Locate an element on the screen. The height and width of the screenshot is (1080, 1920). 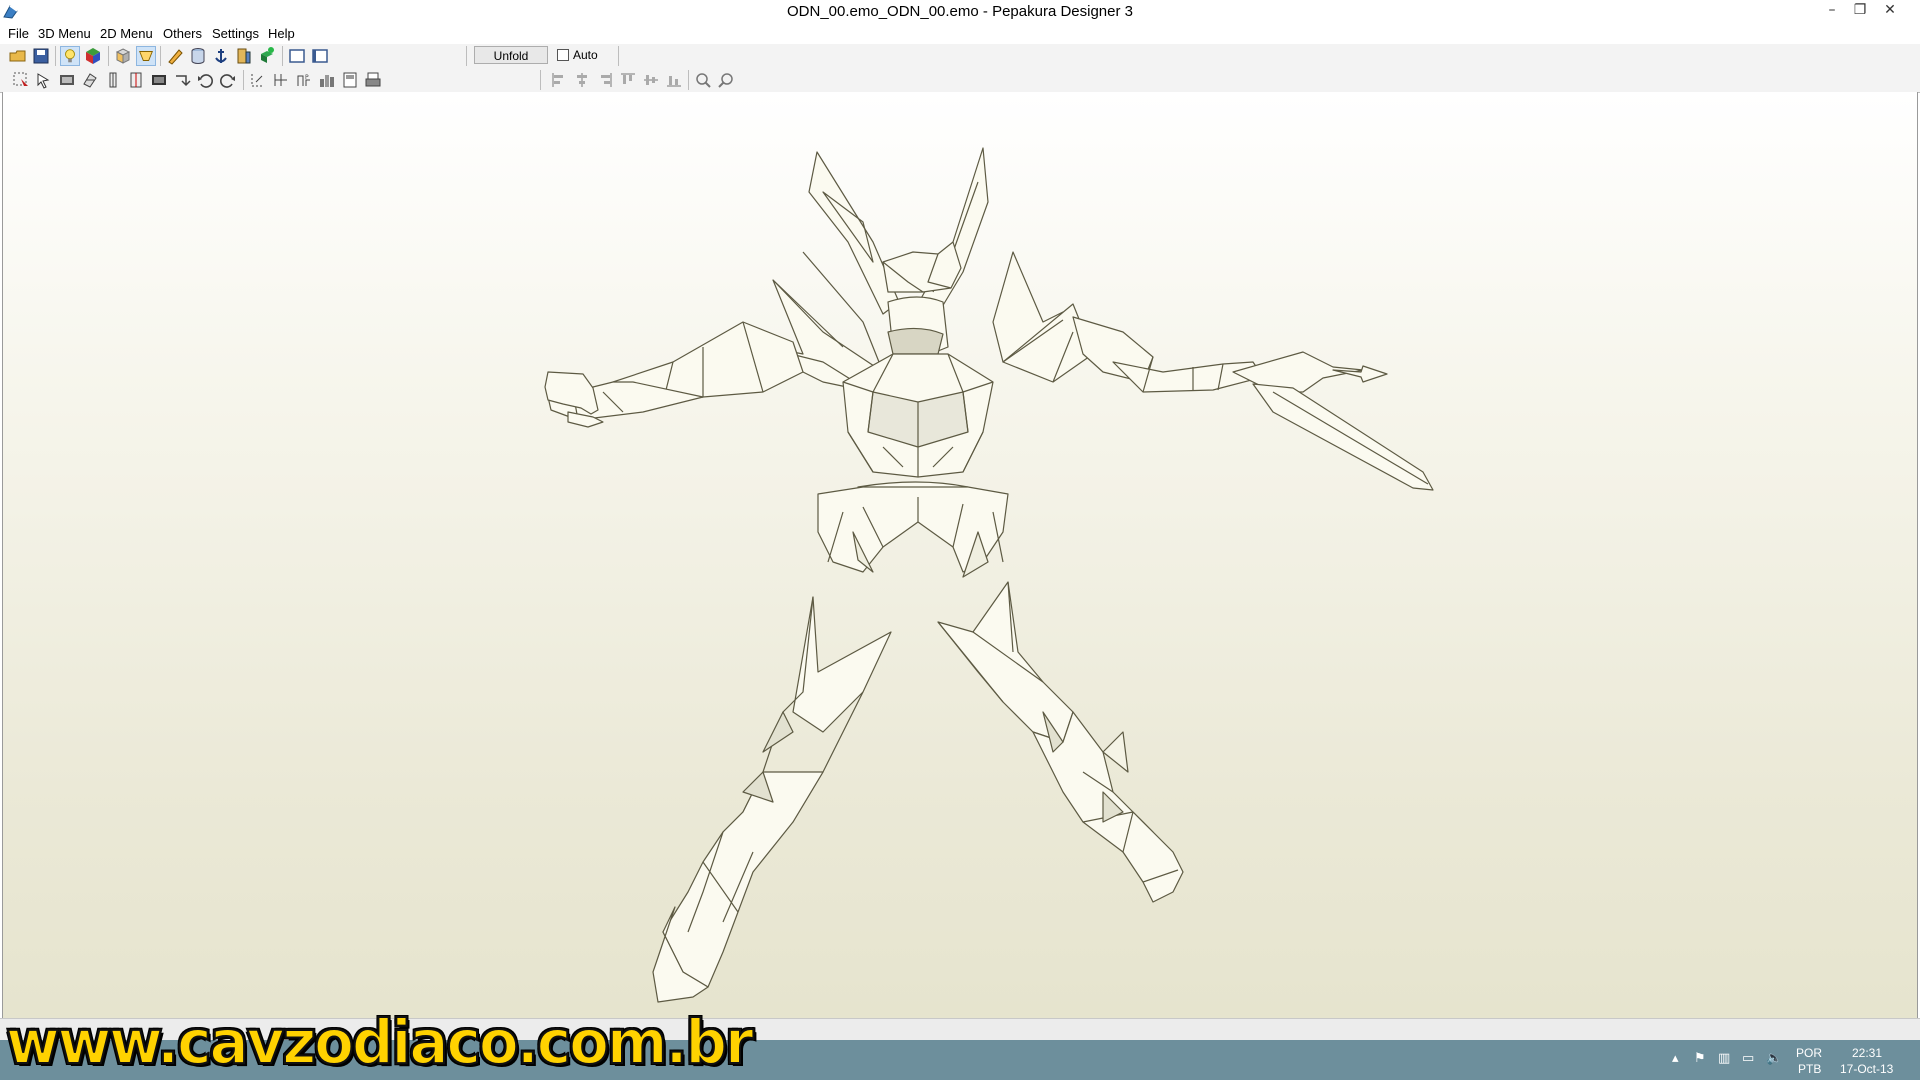
menu-3d: 3D Menu is located at coordinates (64, 33).